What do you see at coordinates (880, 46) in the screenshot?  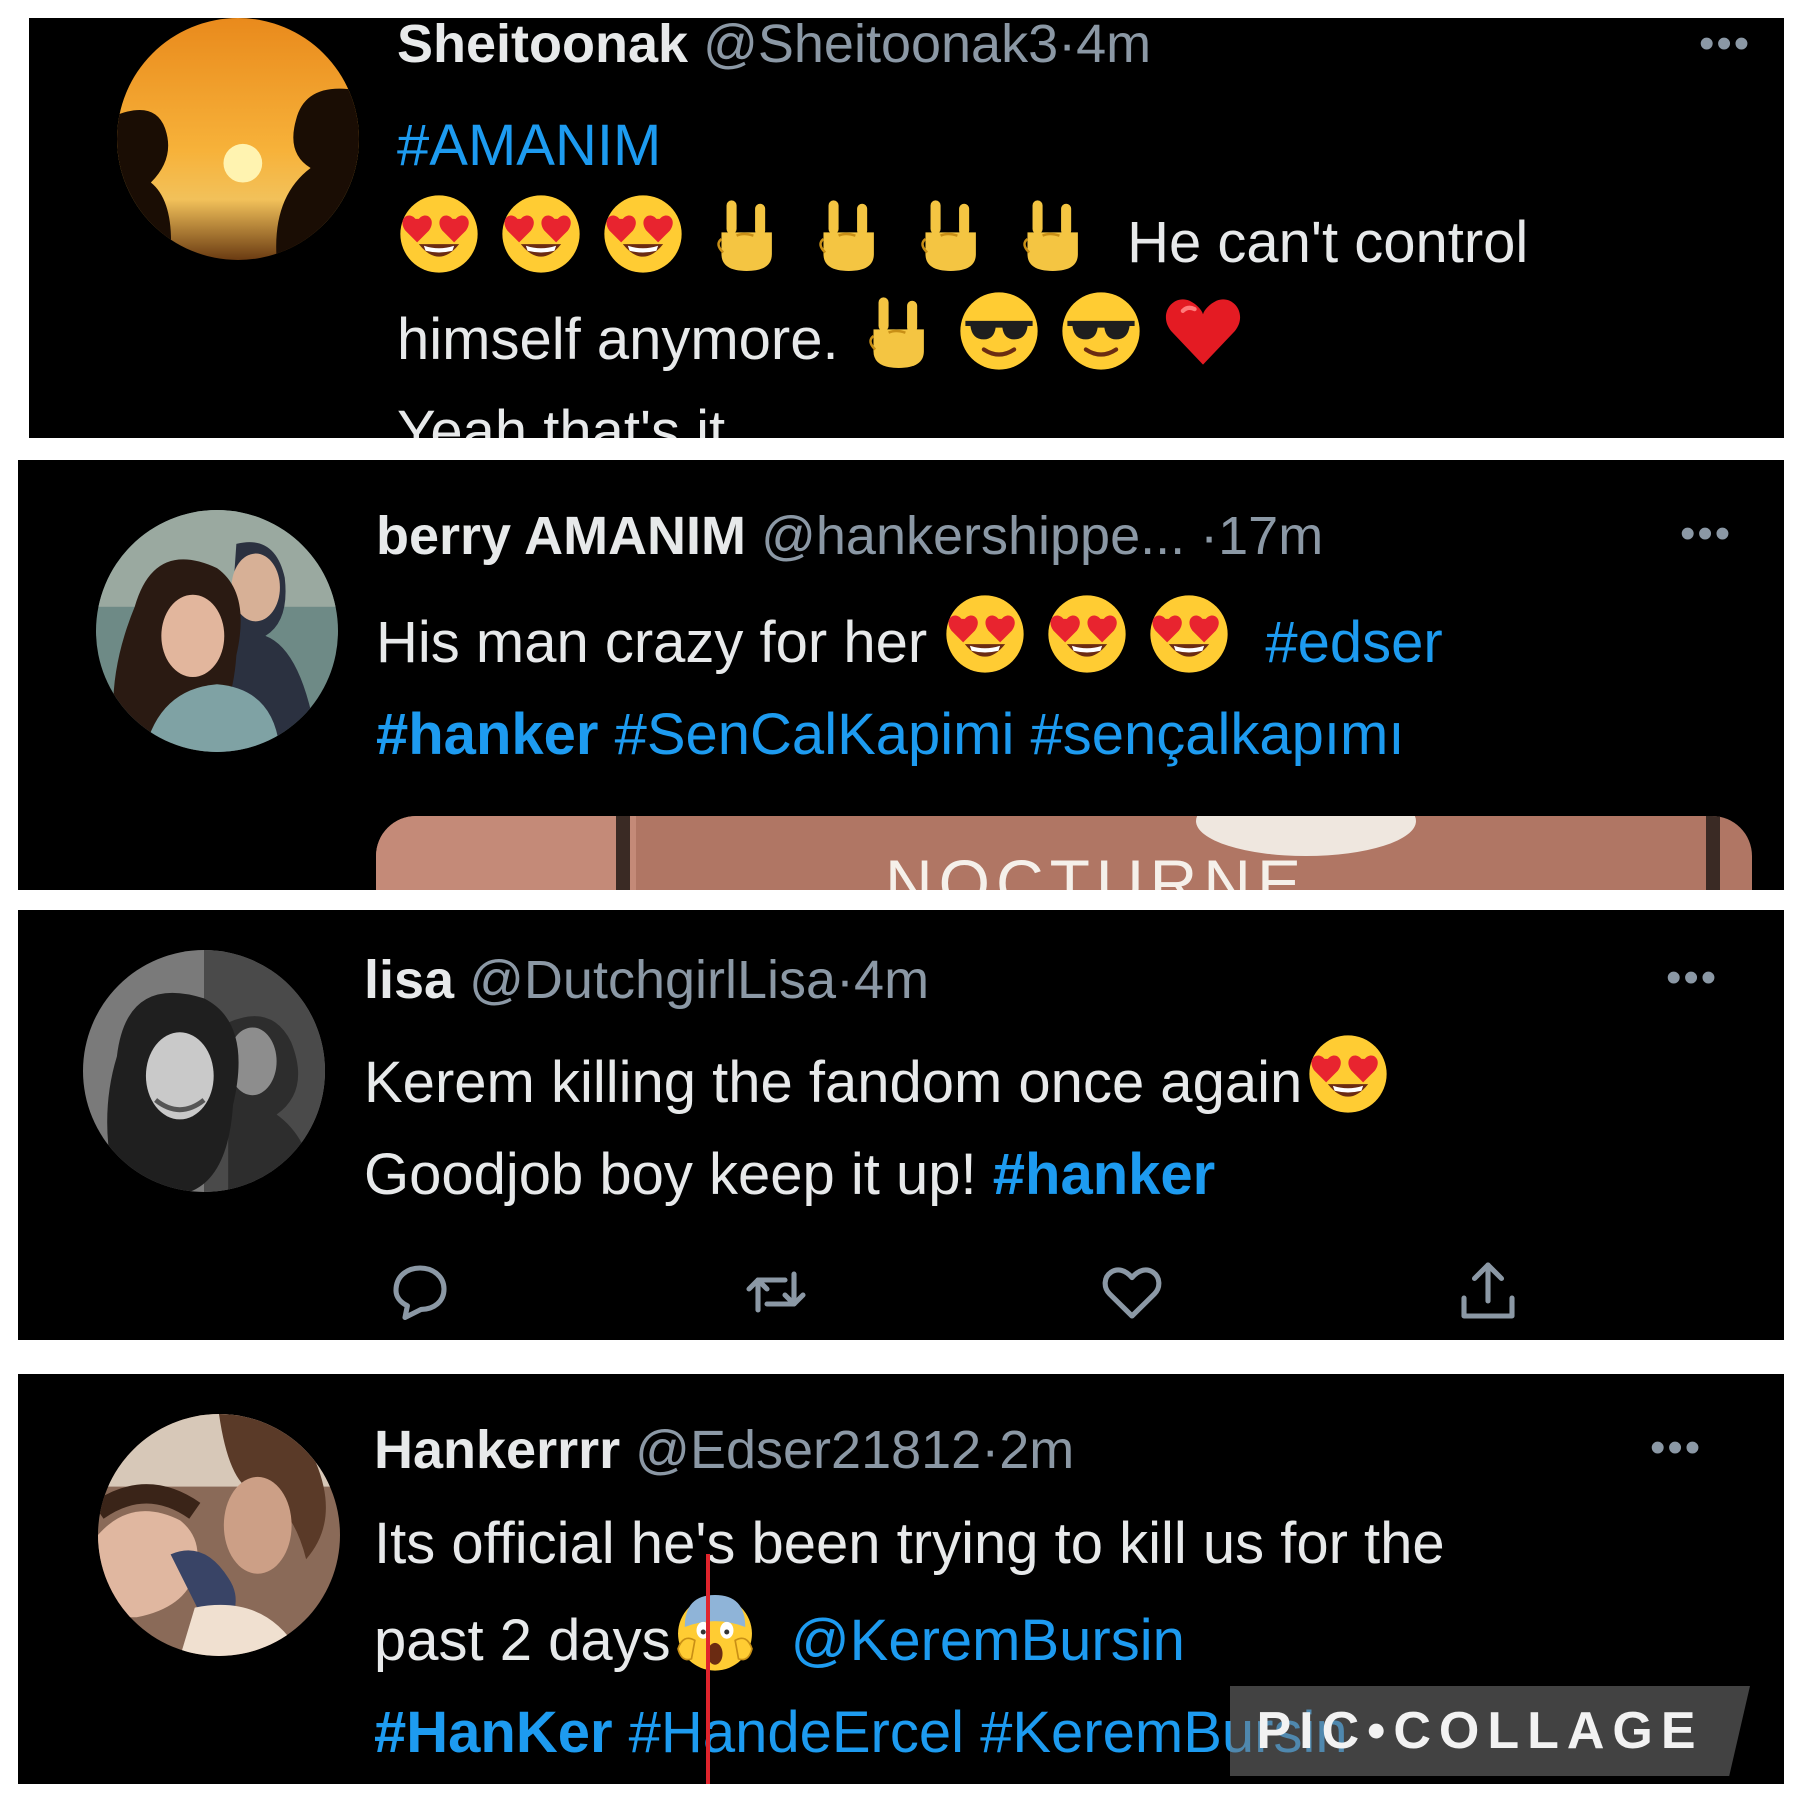 I see `user-handle: @Sheitoonak3` at bounding box center [880, 46].